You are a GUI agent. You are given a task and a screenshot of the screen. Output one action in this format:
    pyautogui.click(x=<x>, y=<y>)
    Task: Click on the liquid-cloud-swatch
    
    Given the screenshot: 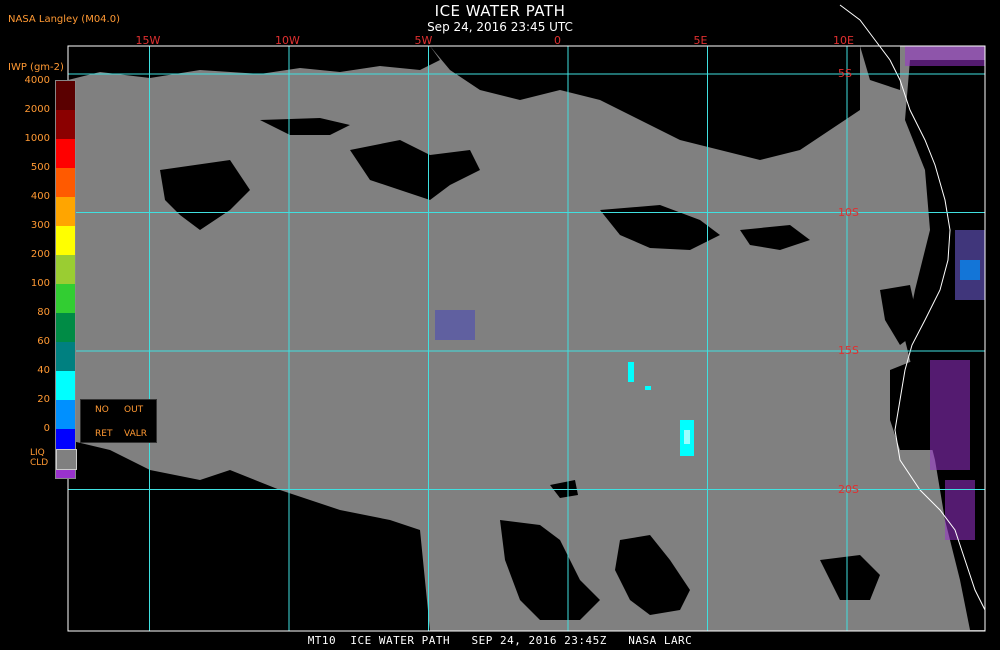 What is the action you would take?
    pyautogui.click(x=66, y=459)
    